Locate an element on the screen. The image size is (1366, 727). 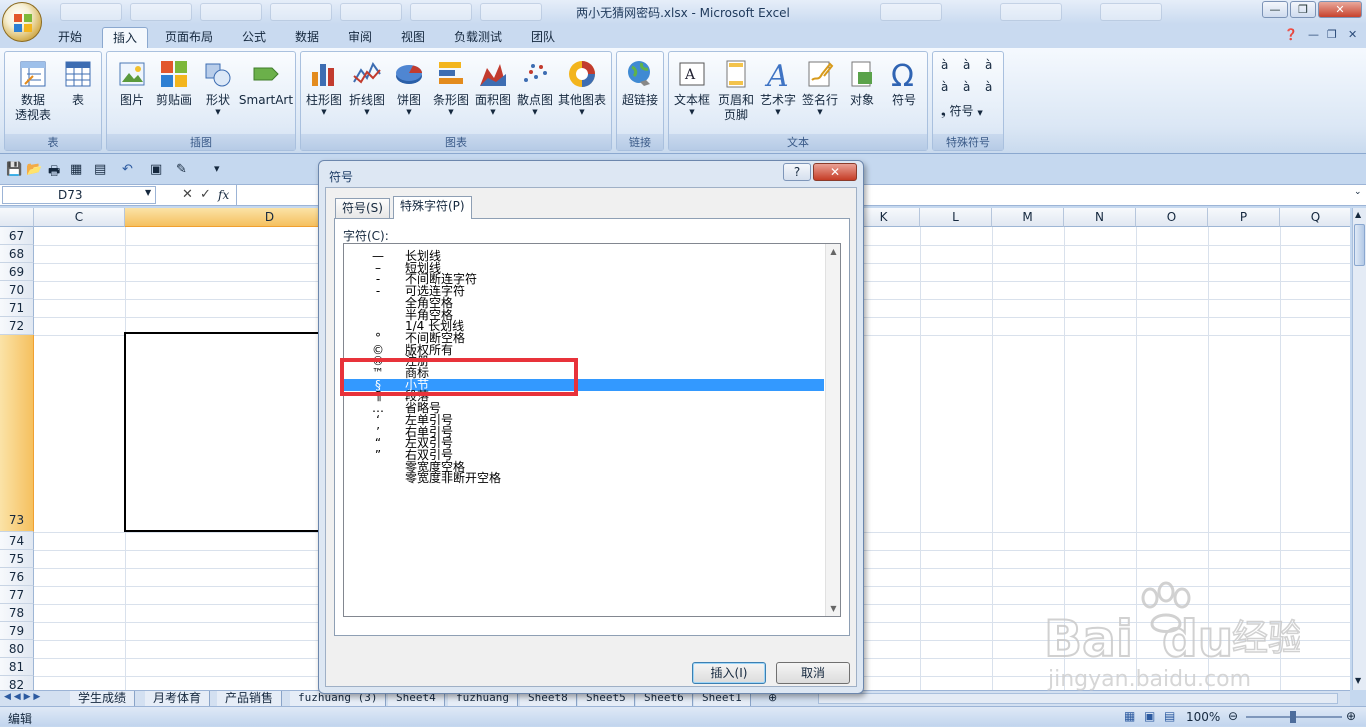
special-char-3: à is located at coordinates (988, 65).